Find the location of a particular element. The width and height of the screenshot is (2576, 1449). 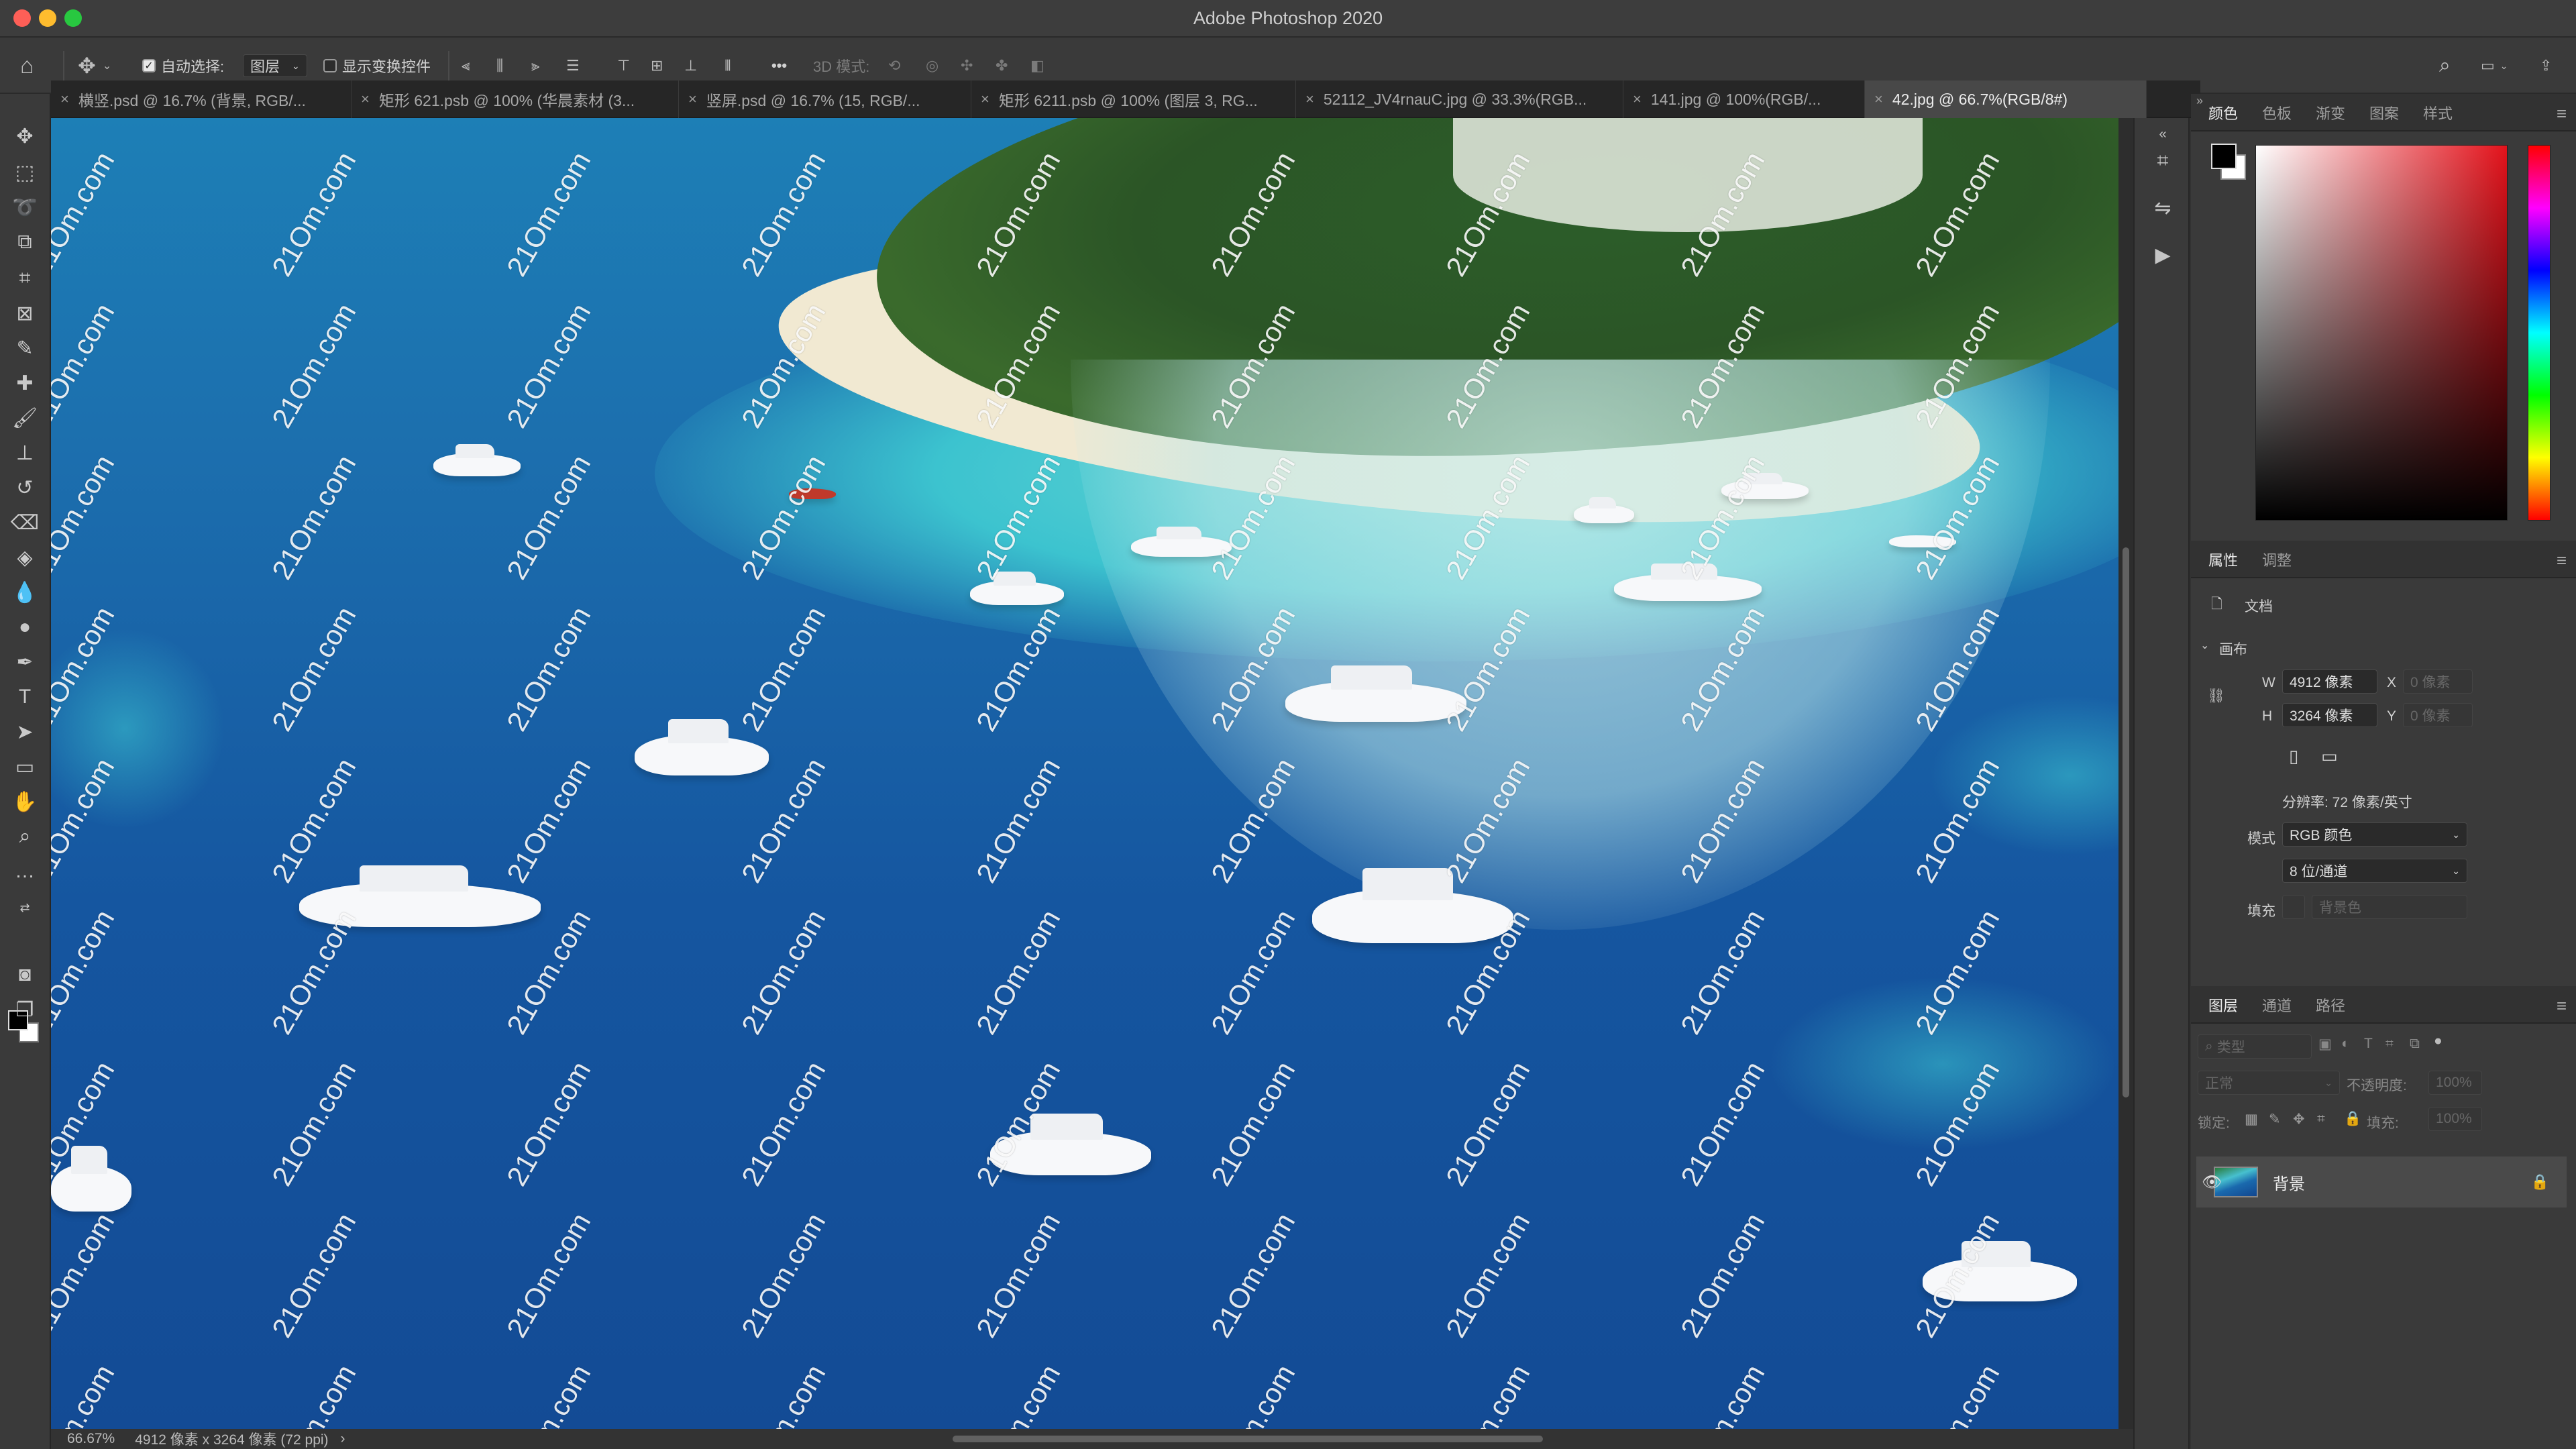

lock-icon: 🔒 is located at coordinates (2540, 1182).